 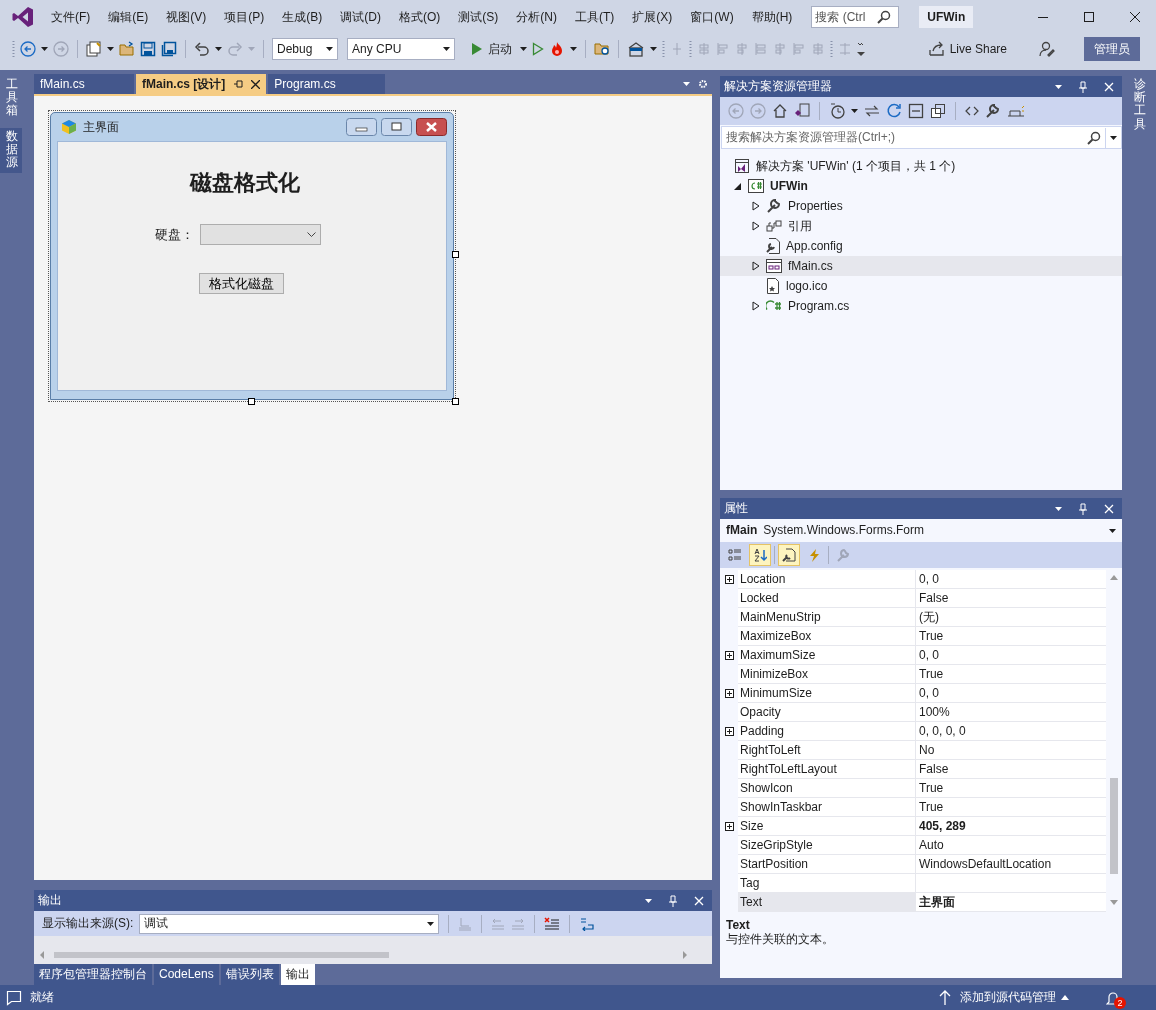 What do you see at coordinates (1016, 111) in the screenshot?
I see `preview-icon` at bounding box center [1016, 111].